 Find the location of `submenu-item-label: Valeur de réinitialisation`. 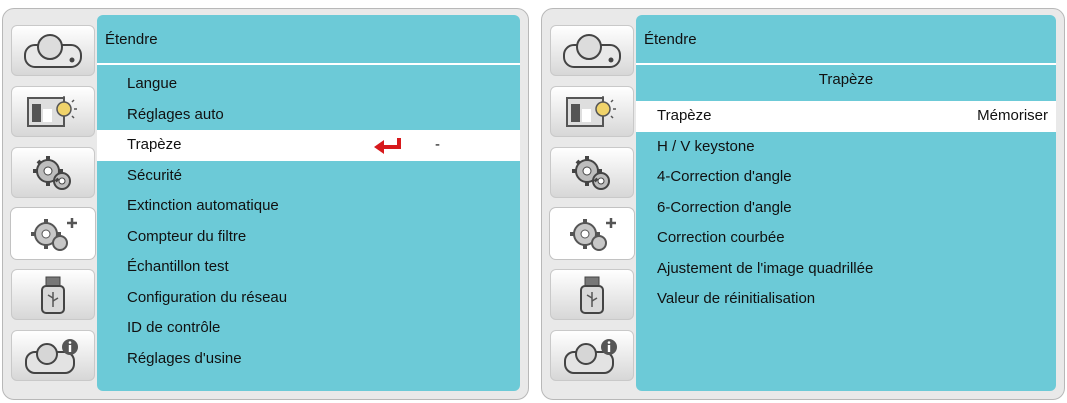

submenu-item-label: Valeur de réinitialisation is located at coordinates (736, 298).